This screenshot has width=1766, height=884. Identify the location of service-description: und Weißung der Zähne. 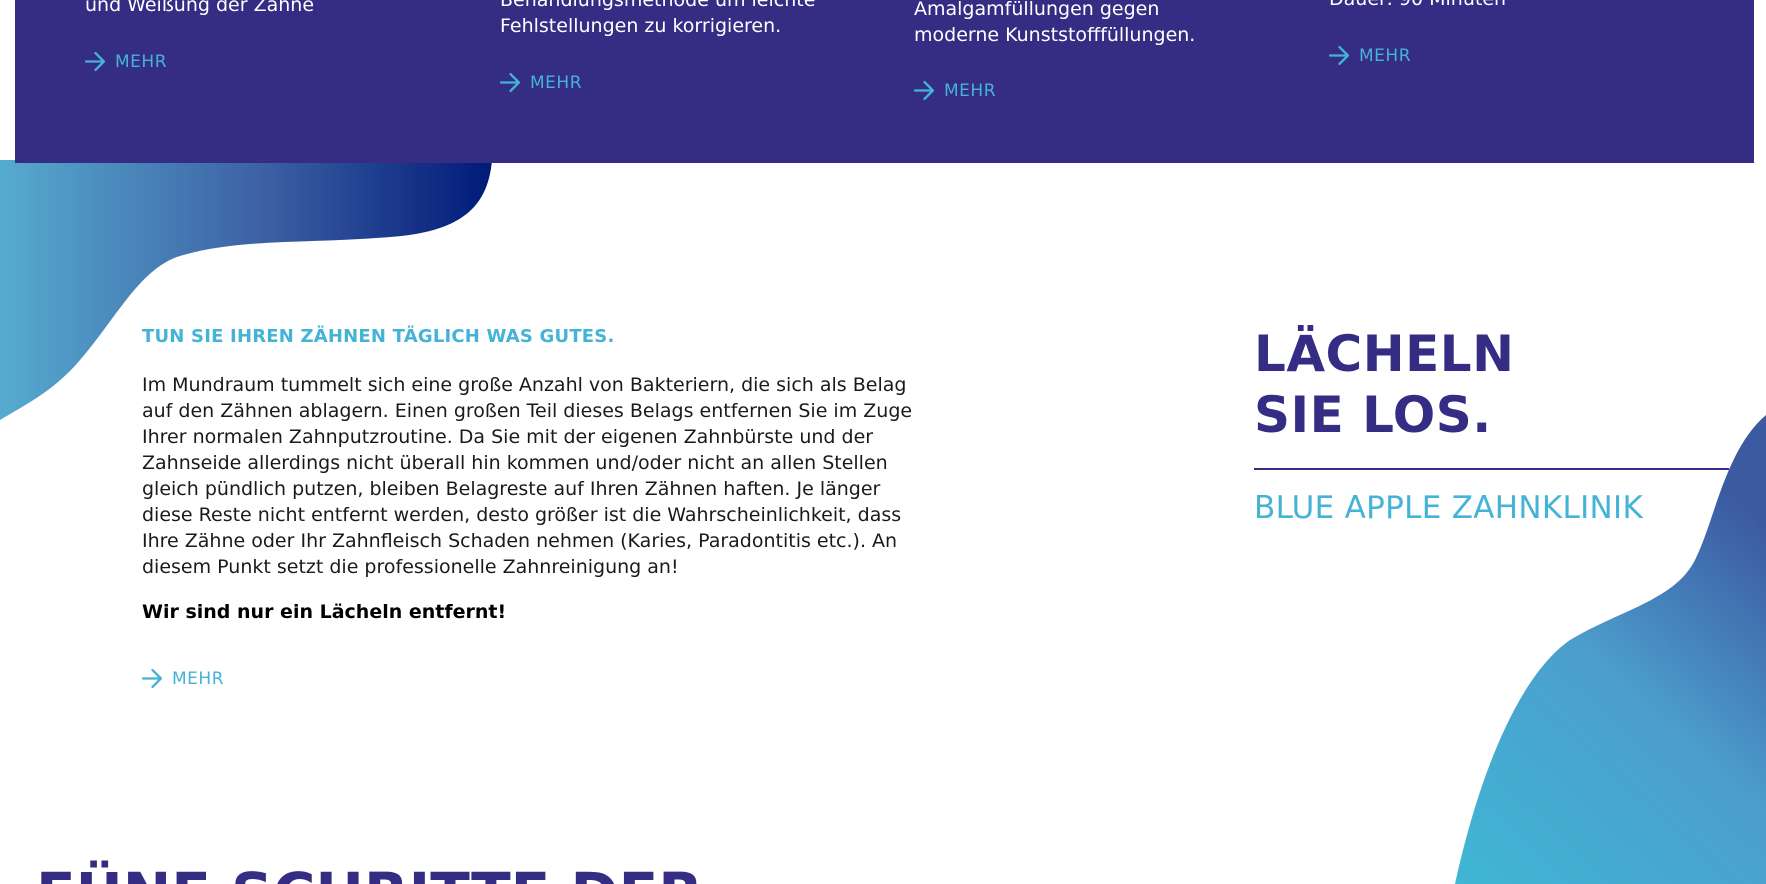
(200, 8).